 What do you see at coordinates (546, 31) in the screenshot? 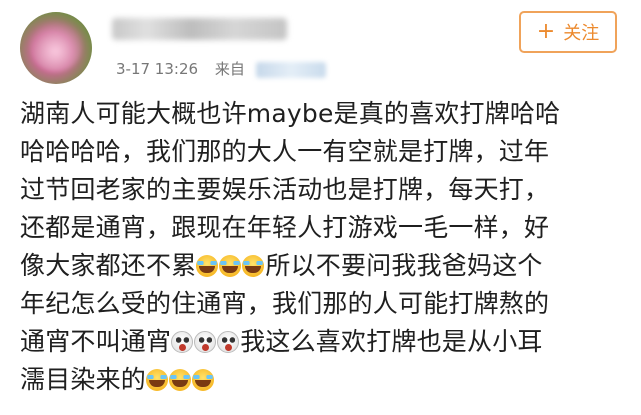
I see `plus-icon: +` at bounding box center [546, 31].